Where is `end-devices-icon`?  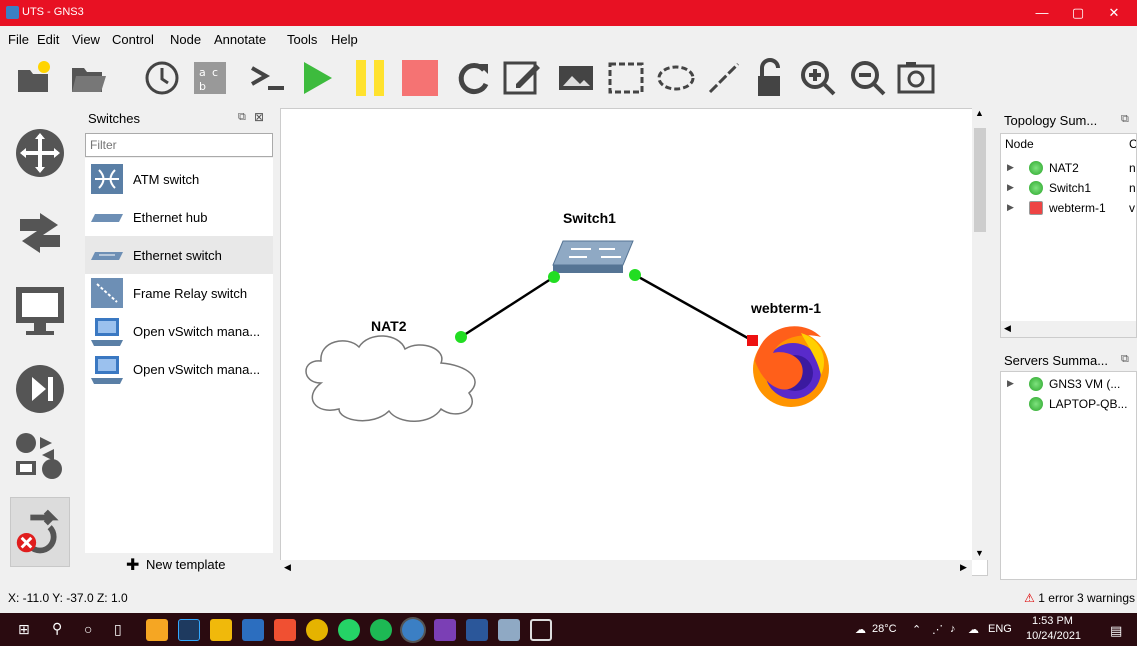 end-devices-icon is located at coordinates (40, 311).